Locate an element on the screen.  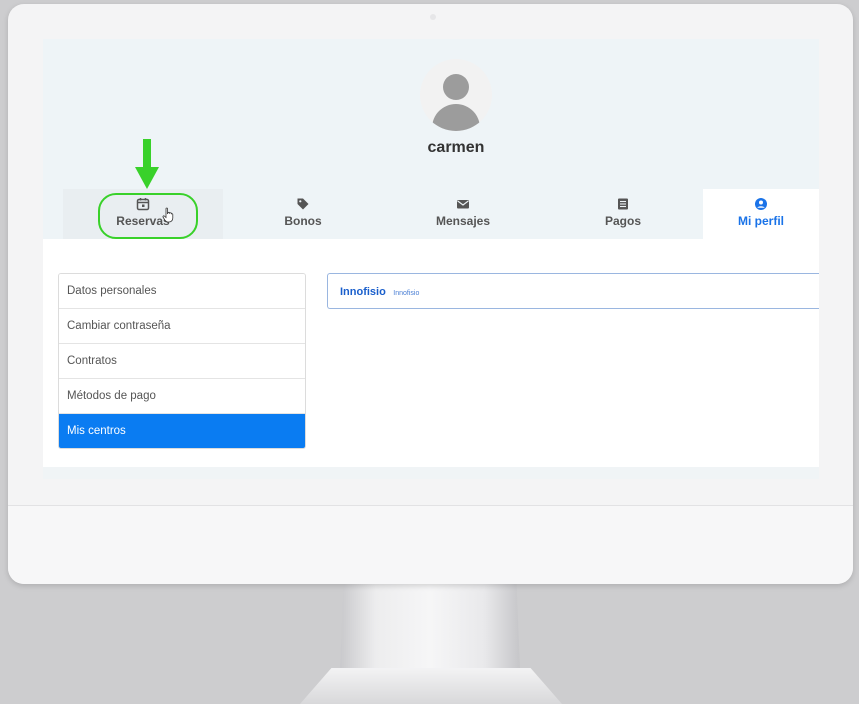
menu-item-metodos-de-pago: Métodos de pago is located at coordinates (182, 396).